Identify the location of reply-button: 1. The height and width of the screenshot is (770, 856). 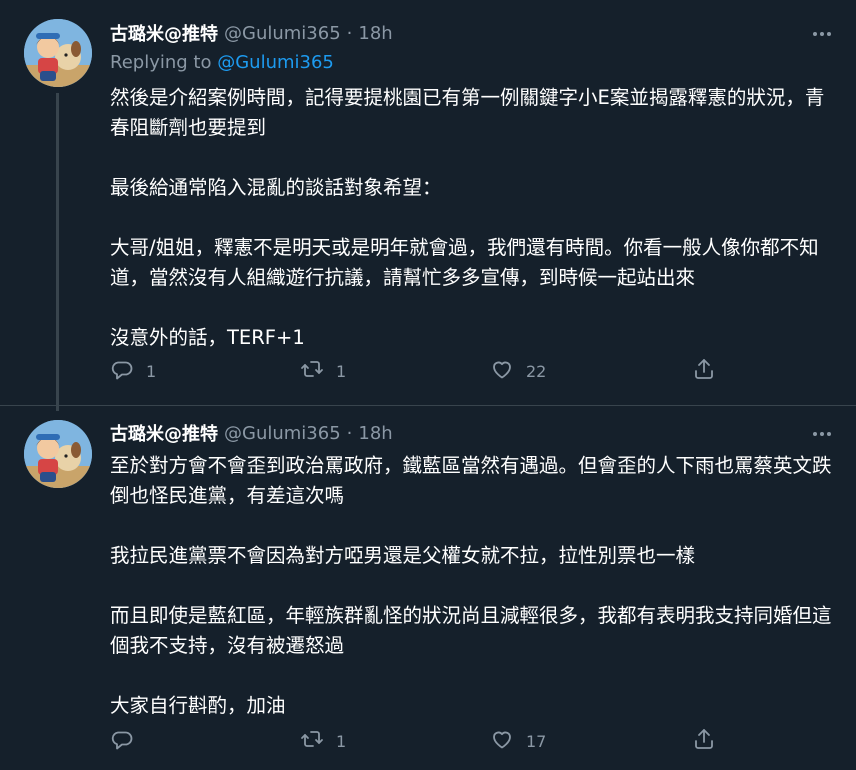
(133, 371).